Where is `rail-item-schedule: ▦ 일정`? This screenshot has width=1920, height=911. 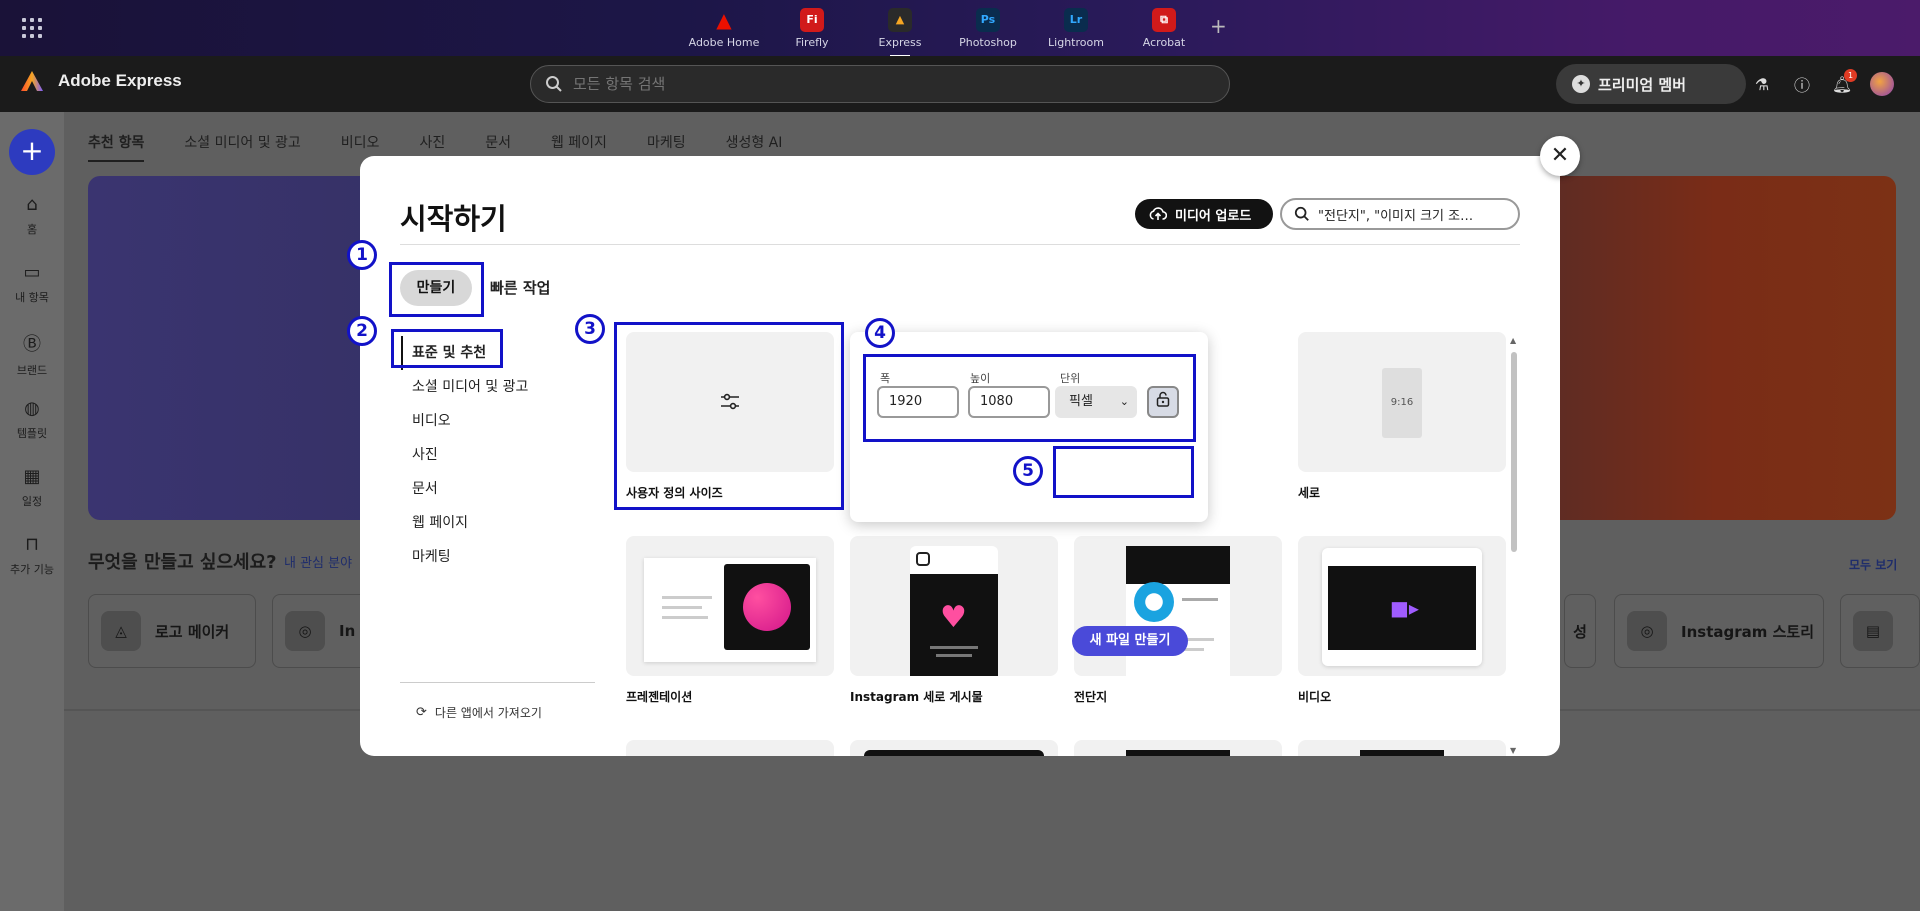 rail-item-schedule: ▦ 일정 is located at coordinates (32, 487).